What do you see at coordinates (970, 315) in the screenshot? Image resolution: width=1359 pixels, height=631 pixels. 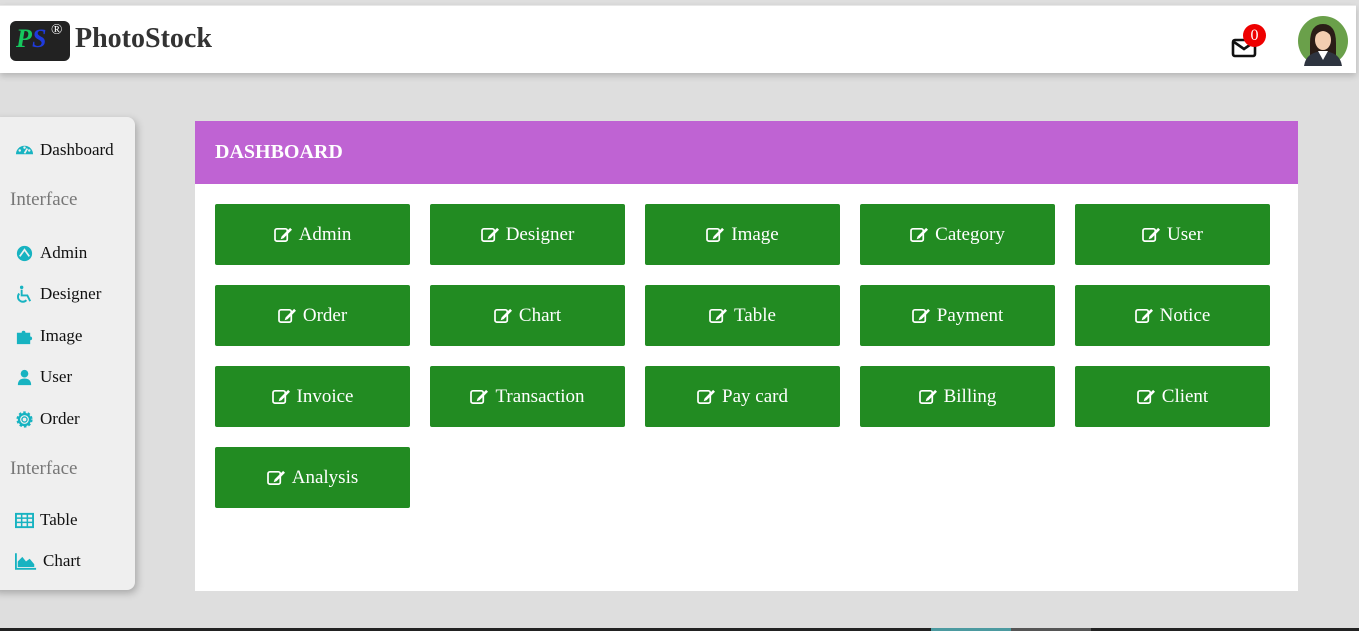 I see `button-label: Payment` at bounding box center [970, 315].